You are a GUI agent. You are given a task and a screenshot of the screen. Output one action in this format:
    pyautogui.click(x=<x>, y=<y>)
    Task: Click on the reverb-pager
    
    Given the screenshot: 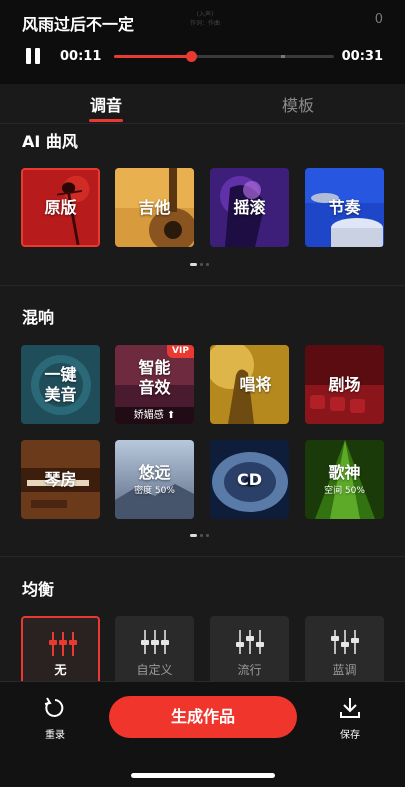 What is the action you would take?
    pyautogui.click(x=210, y=536)
    